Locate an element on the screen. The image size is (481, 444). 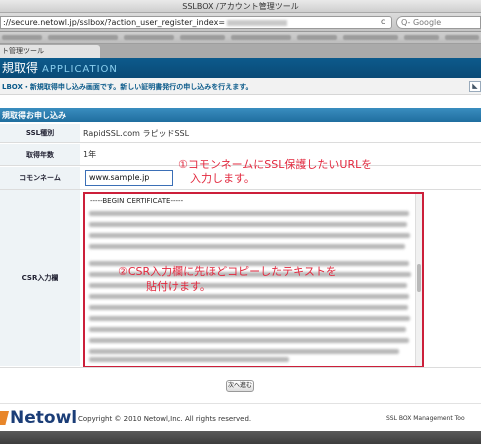
tab-label: ト管理ツール is located at coordinates (23, 51).